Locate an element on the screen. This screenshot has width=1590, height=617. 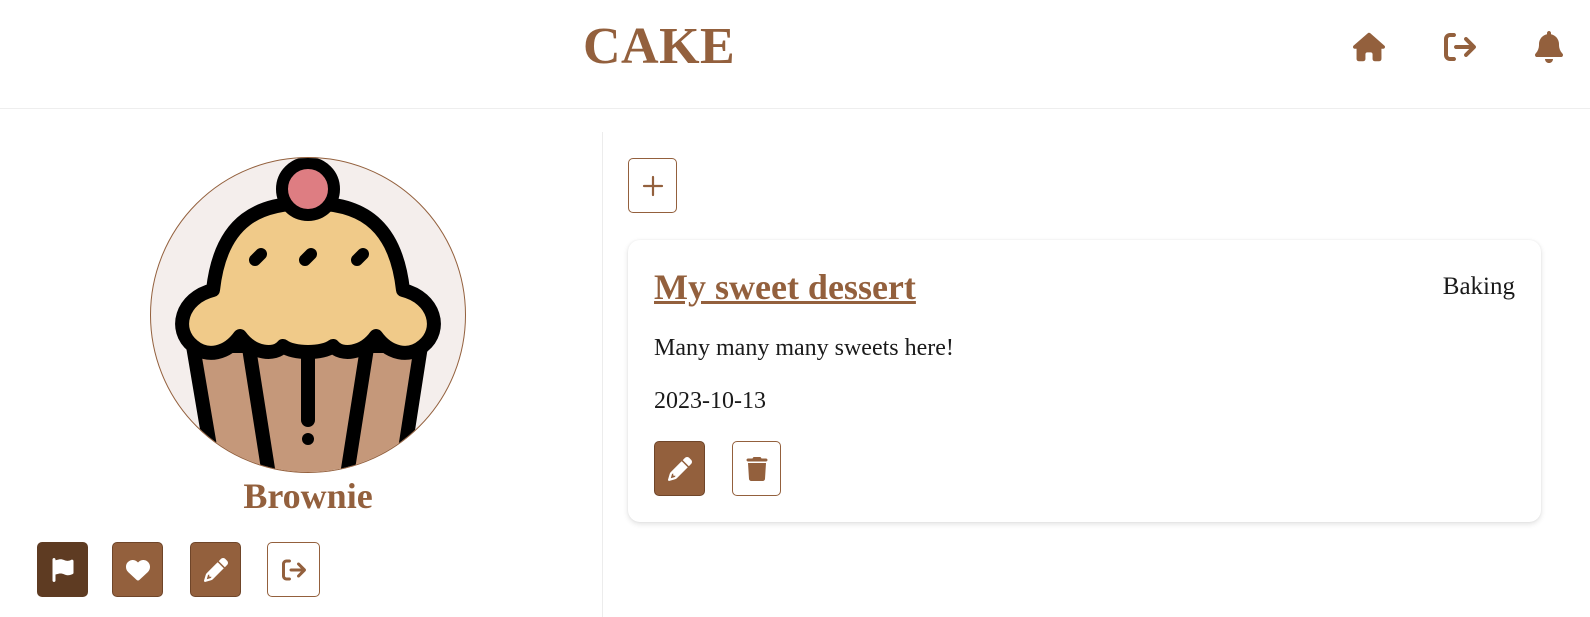
profile-logout-button is located at coordinates (293, 569).